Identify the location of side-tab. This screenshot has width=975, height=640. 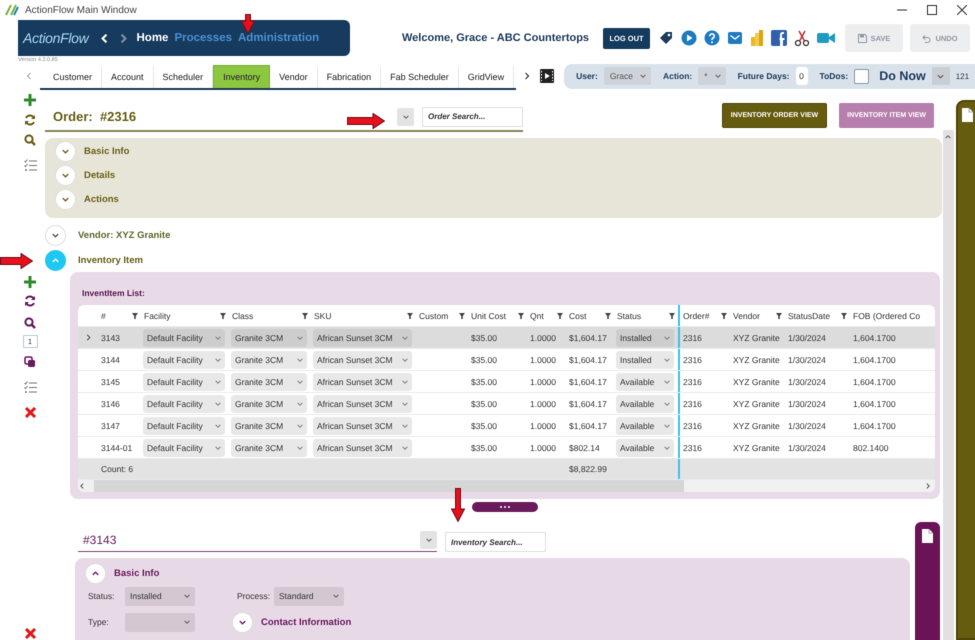
(927, 581).